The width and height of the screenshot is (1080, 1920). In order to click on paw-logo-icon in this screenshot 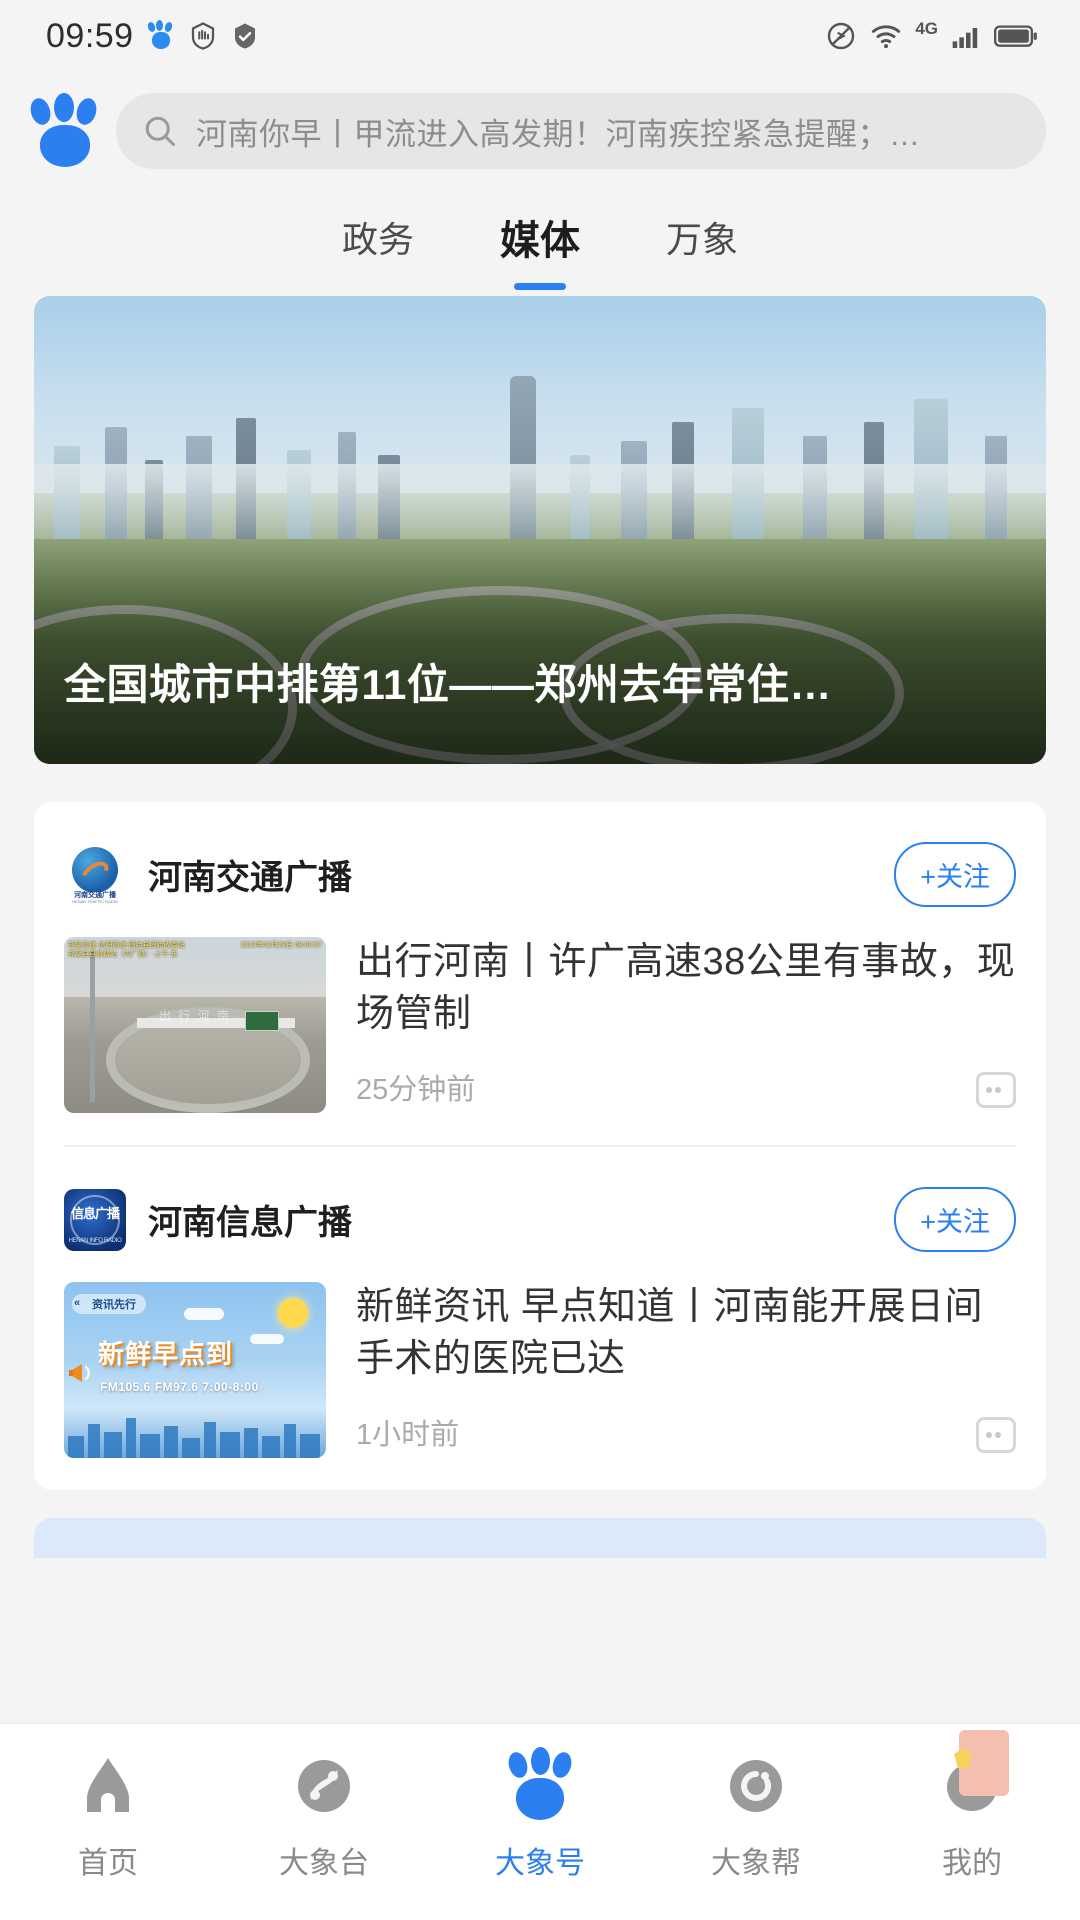, I will do `click(64, 131)`.